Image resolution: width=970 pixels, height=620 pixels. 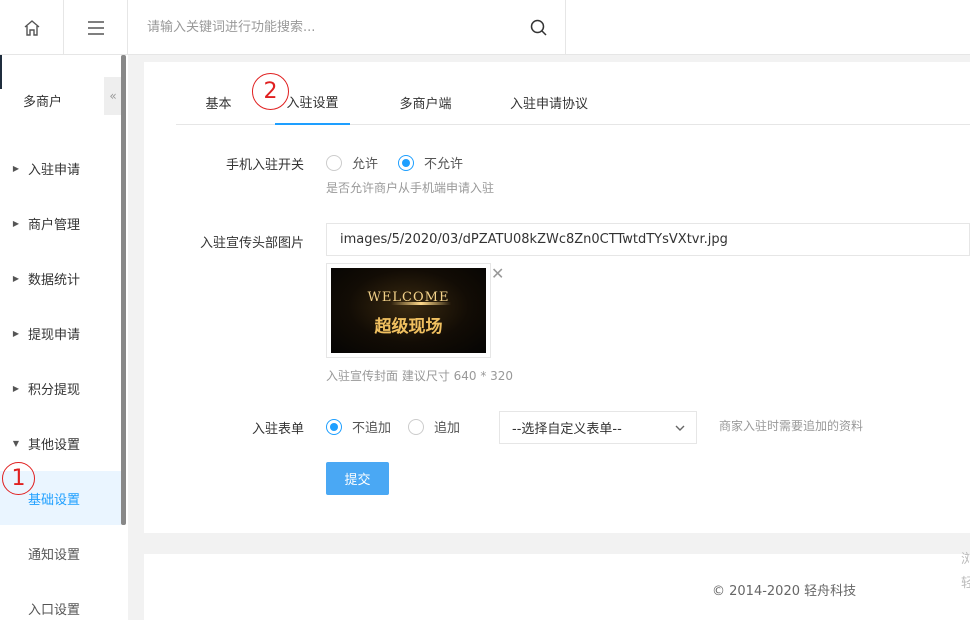 I want to click on double-chevron-left-icon: «, so click(x=113, y=96).